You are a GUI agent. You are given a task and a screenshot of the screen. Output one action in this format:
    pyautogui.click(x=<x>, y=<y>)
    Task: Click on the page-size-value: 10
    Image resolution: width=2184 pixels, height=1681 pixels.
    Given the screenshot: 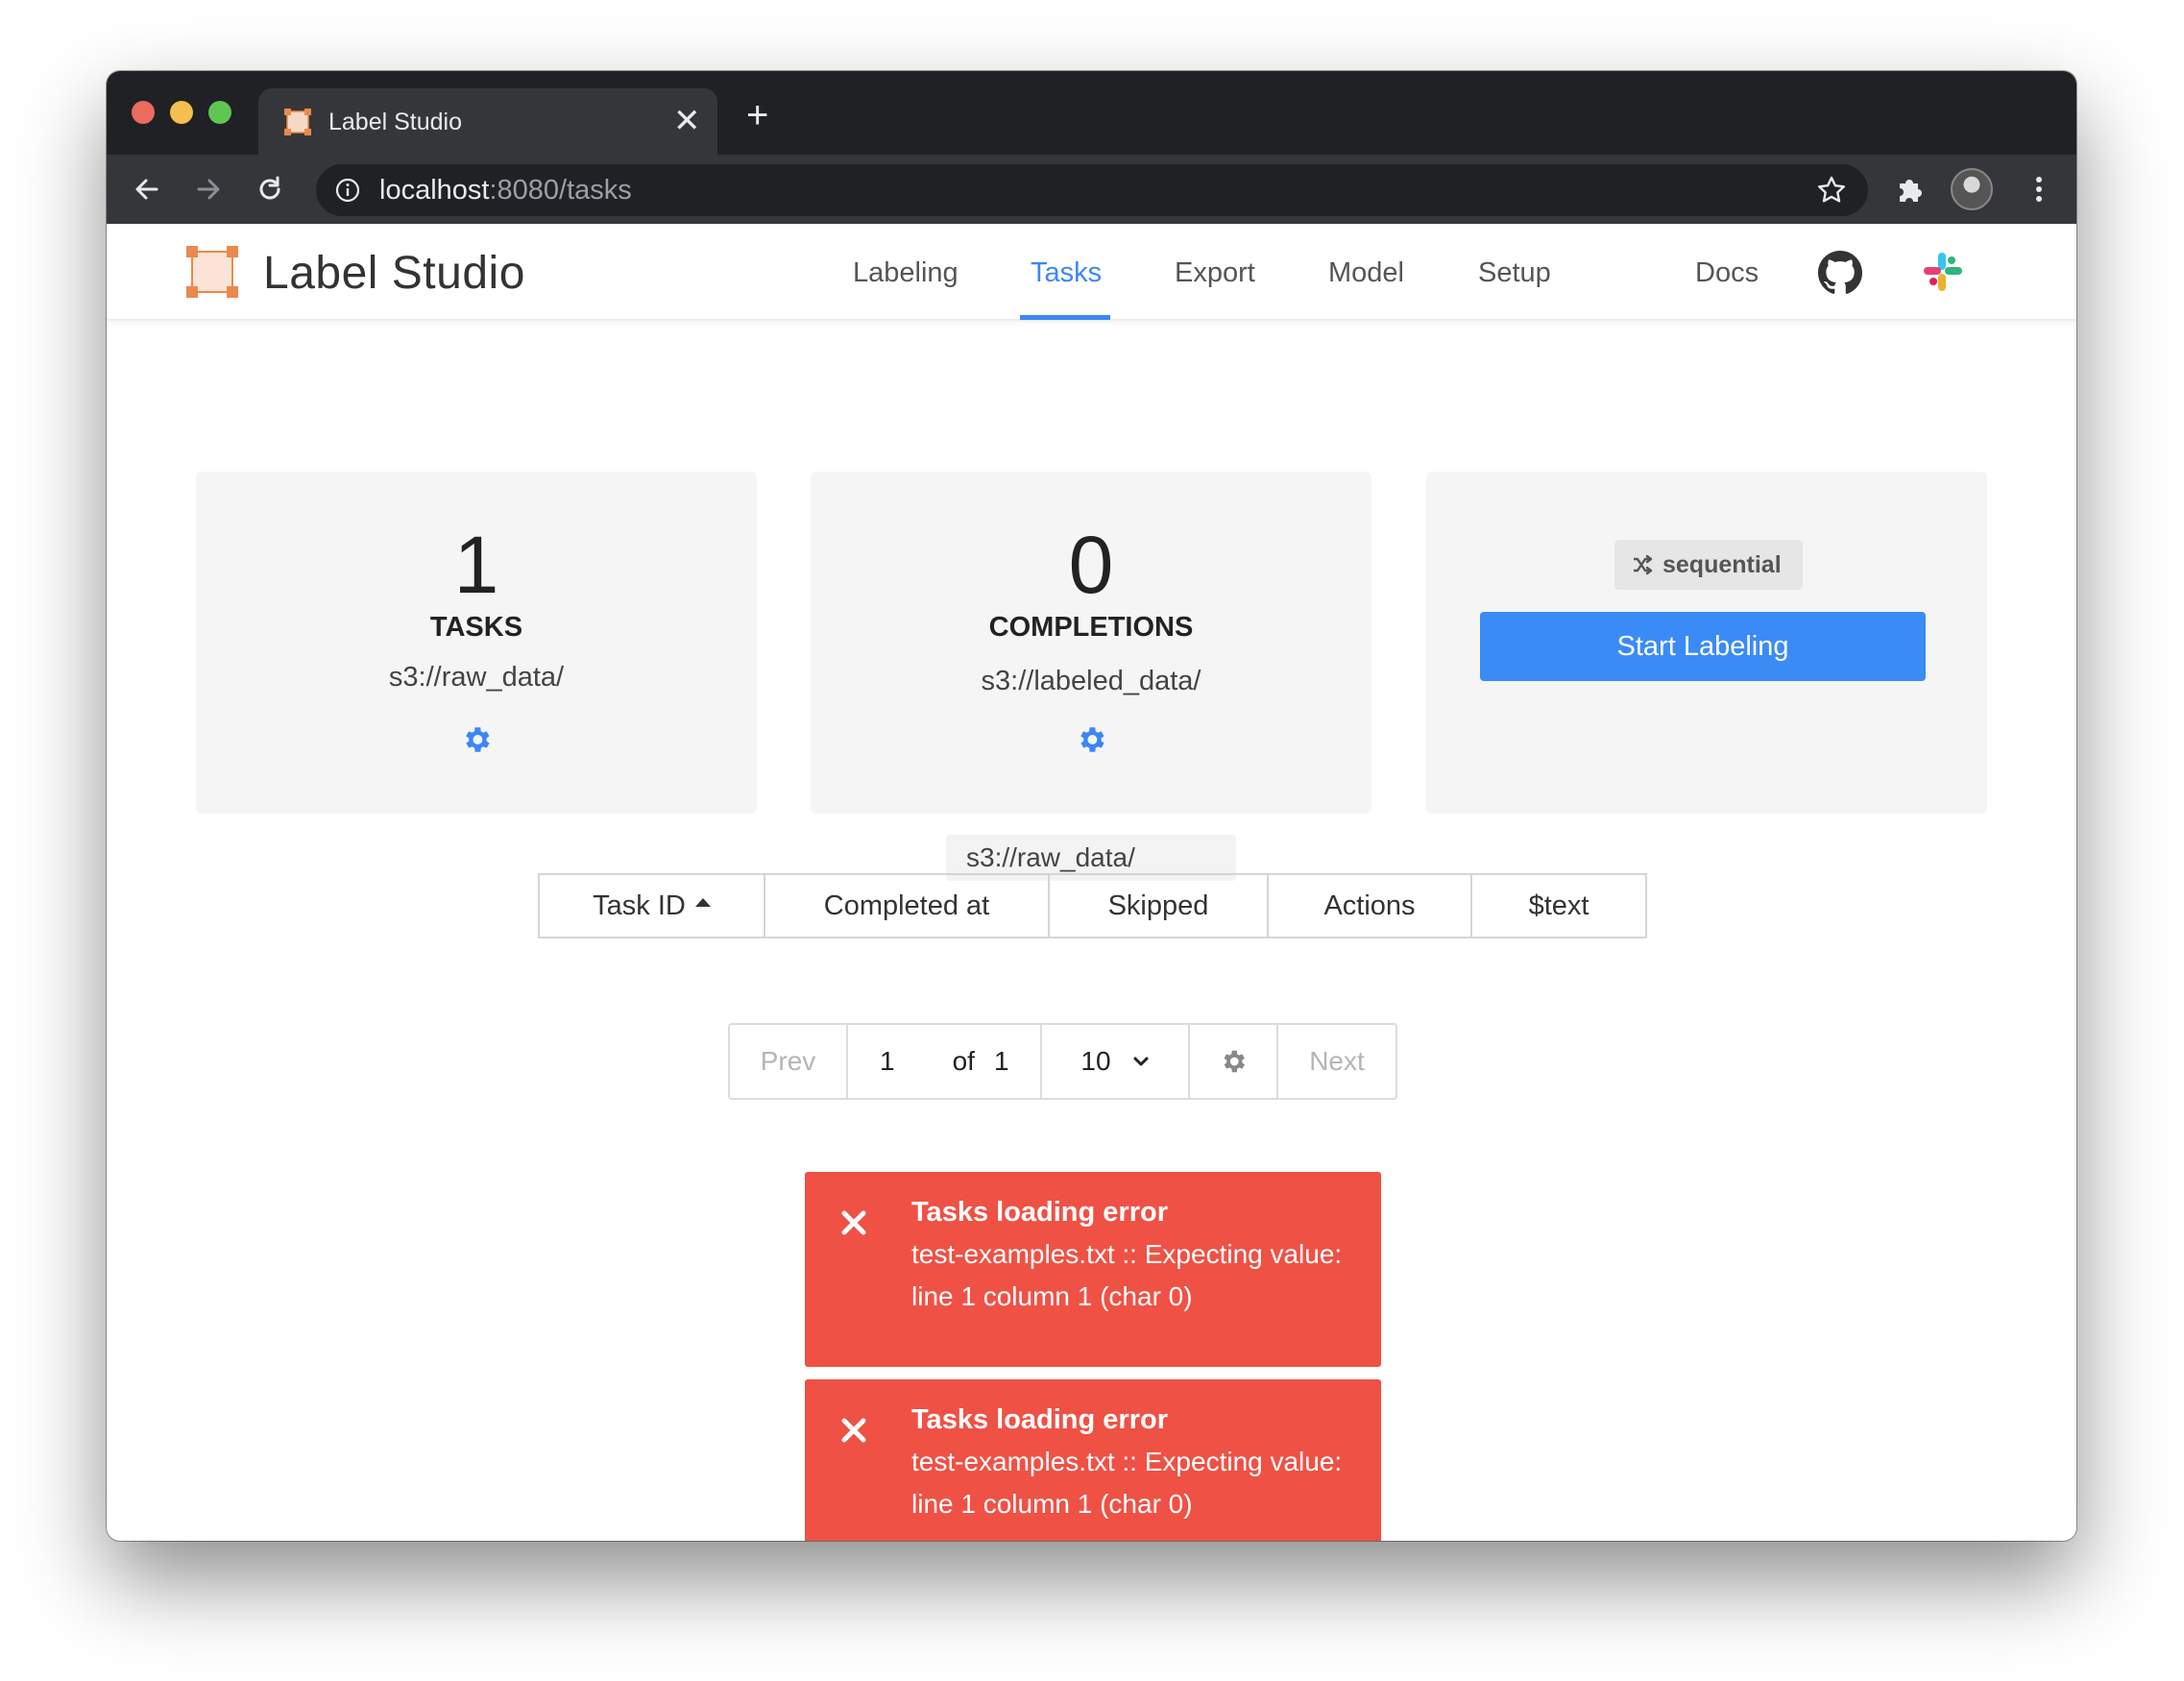 What is the action you would take?
    pyautogui.click(x=1096, y=1061)
    